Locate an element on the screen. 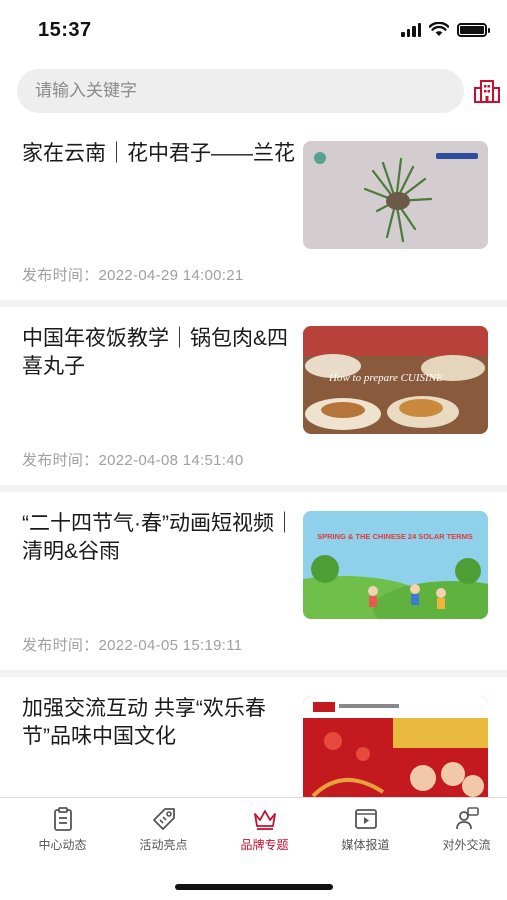 This screenshot has height=900, width=507. tab-brand-topics: 品牌专题 is located at coordinates (264, 831).